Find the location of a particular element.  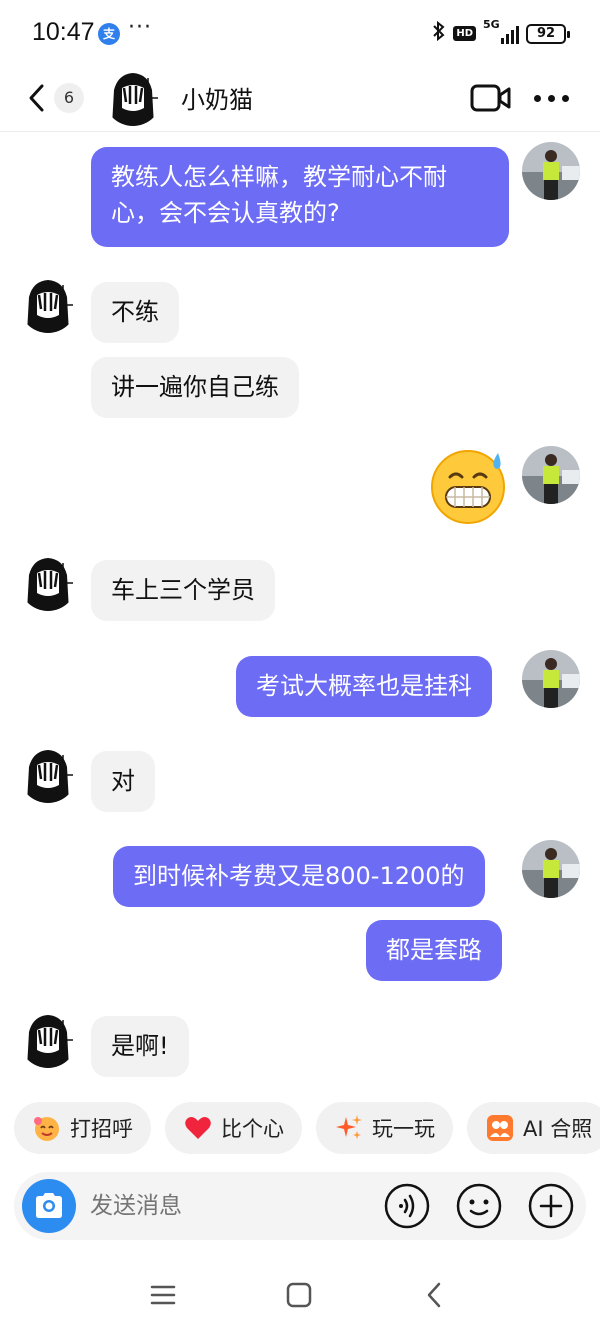

emoji-button is located at coordinates (479, 1206).